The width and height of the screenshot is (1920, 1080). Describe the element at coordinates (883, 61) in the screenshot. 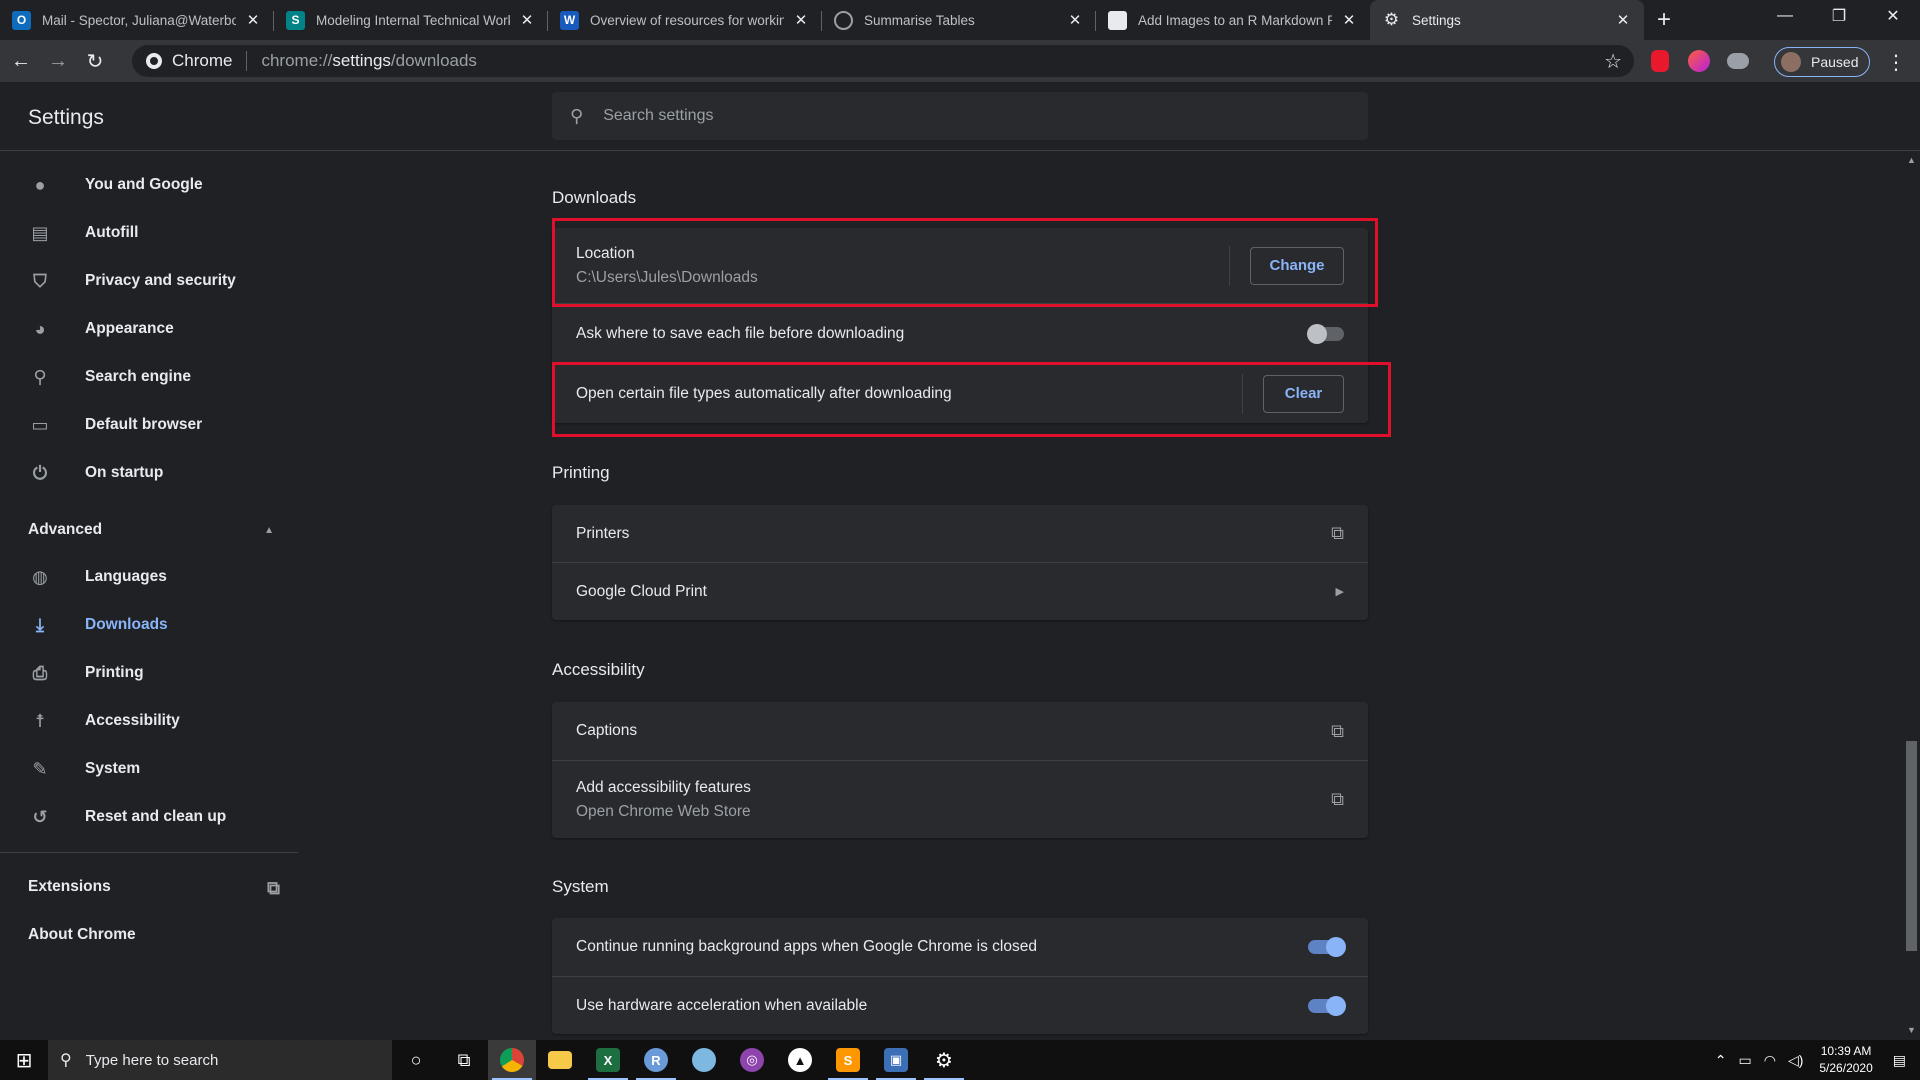

I see `address-bar: Chrome chrome://settings/downloads ☆` at that location.